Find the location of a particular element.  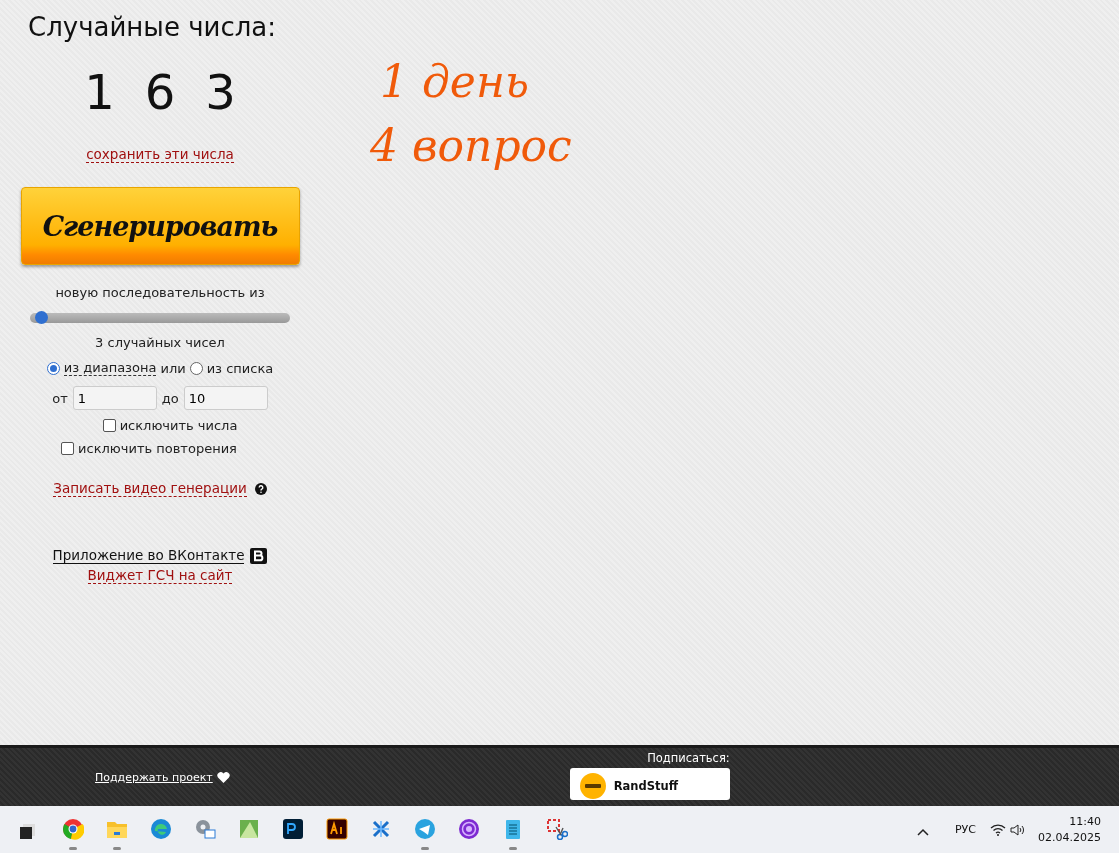

vk-app-link: Приложение во ВКонтакте is located at coordinates (148, 555).